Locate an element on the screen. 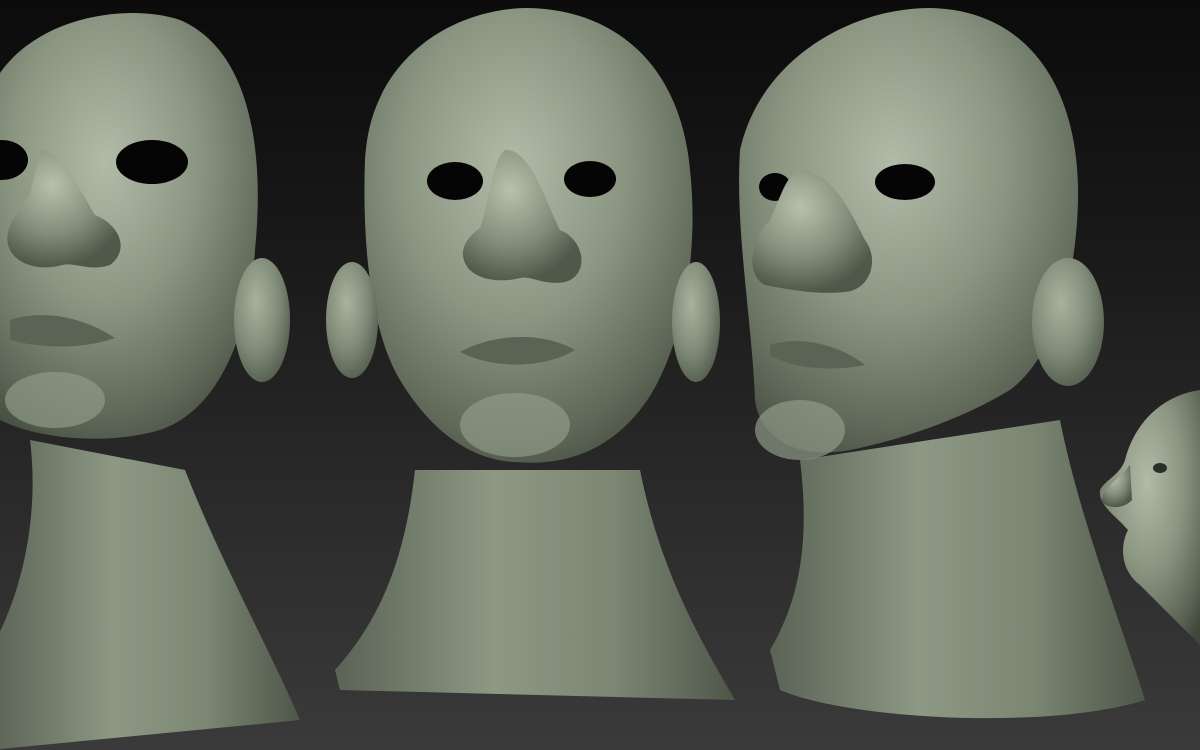  eye is located at coordinates (1160, 468).